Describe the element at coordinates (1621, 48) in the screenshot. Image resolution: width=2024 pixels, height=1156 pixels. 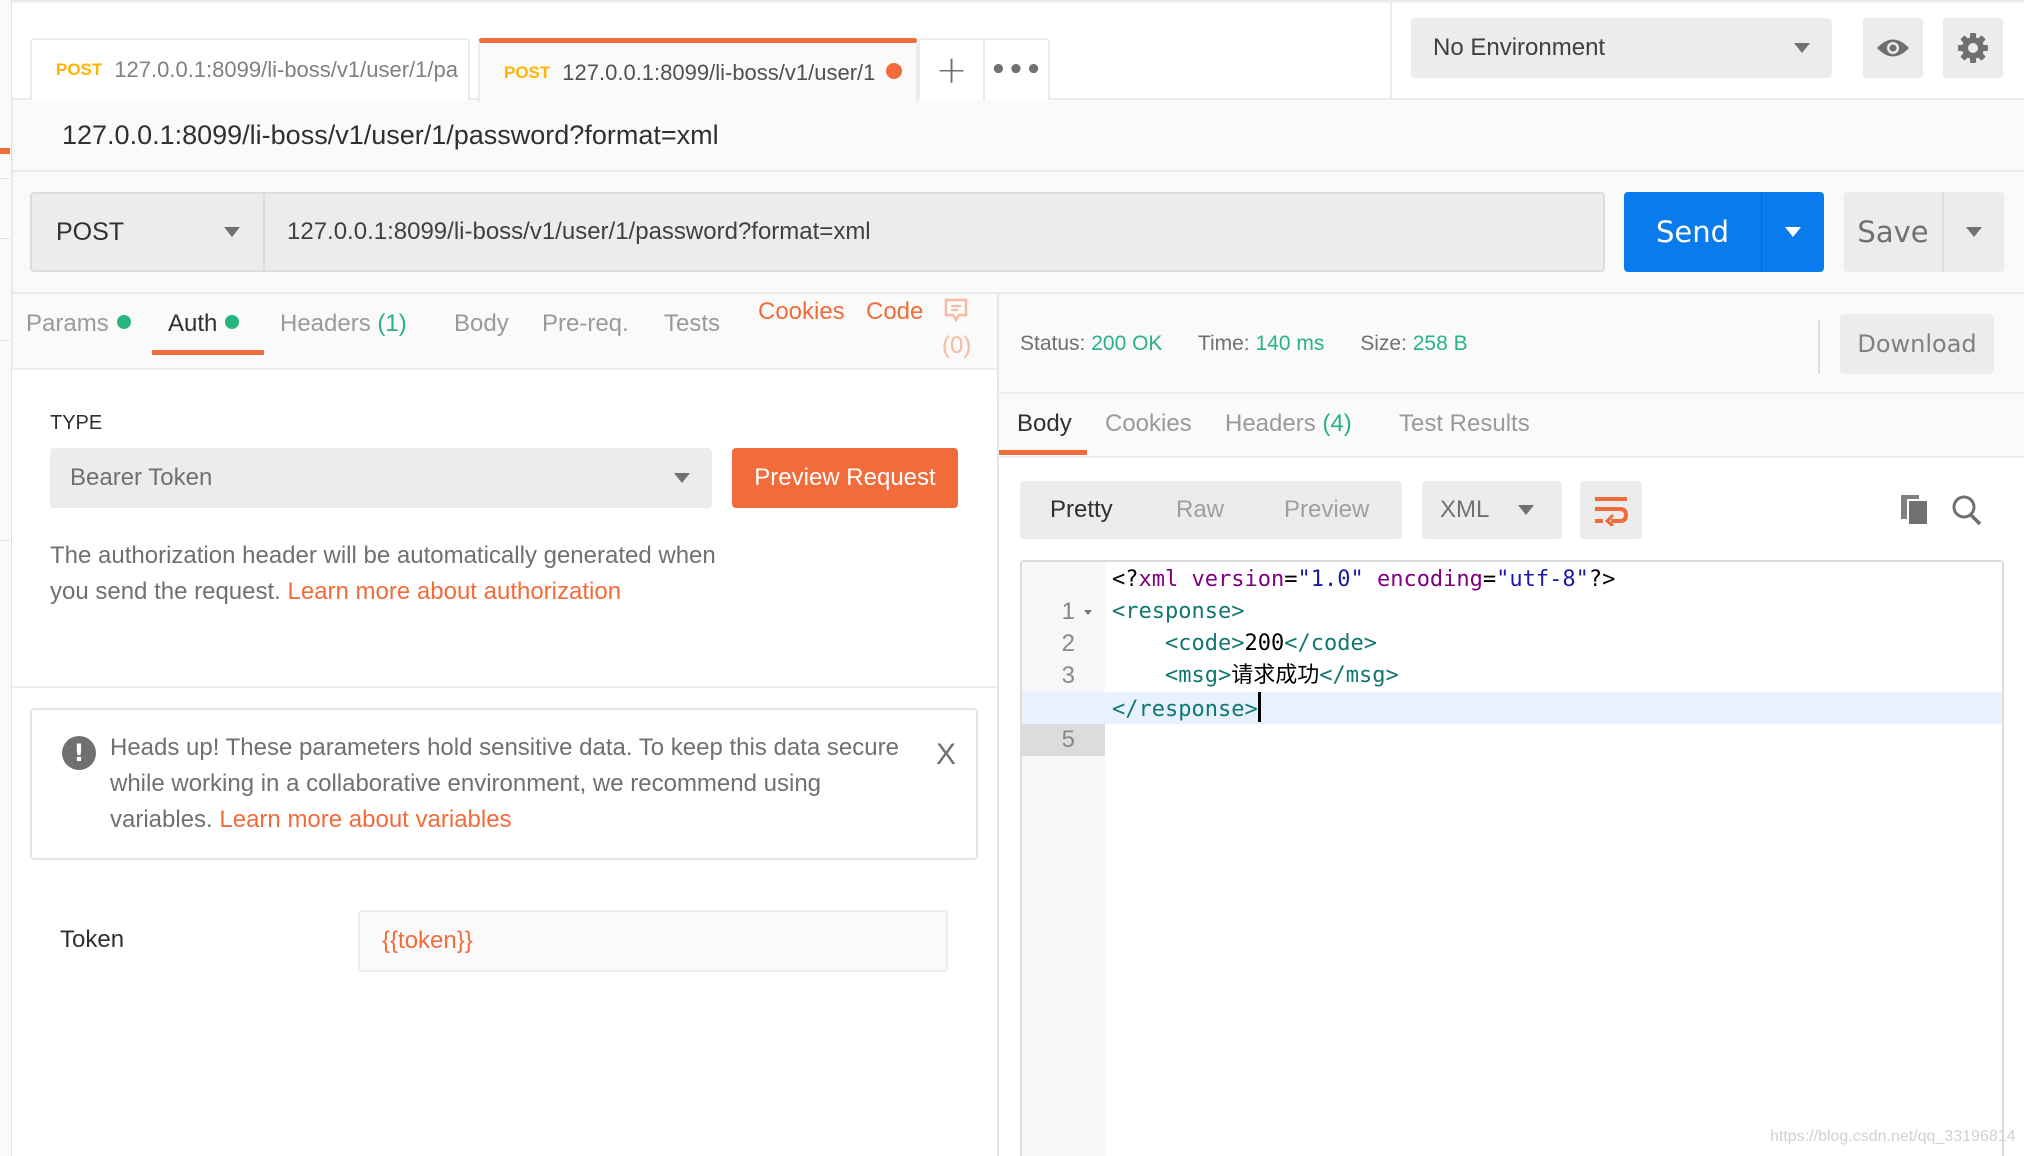
I see `environment-select: No Environment` at that location.